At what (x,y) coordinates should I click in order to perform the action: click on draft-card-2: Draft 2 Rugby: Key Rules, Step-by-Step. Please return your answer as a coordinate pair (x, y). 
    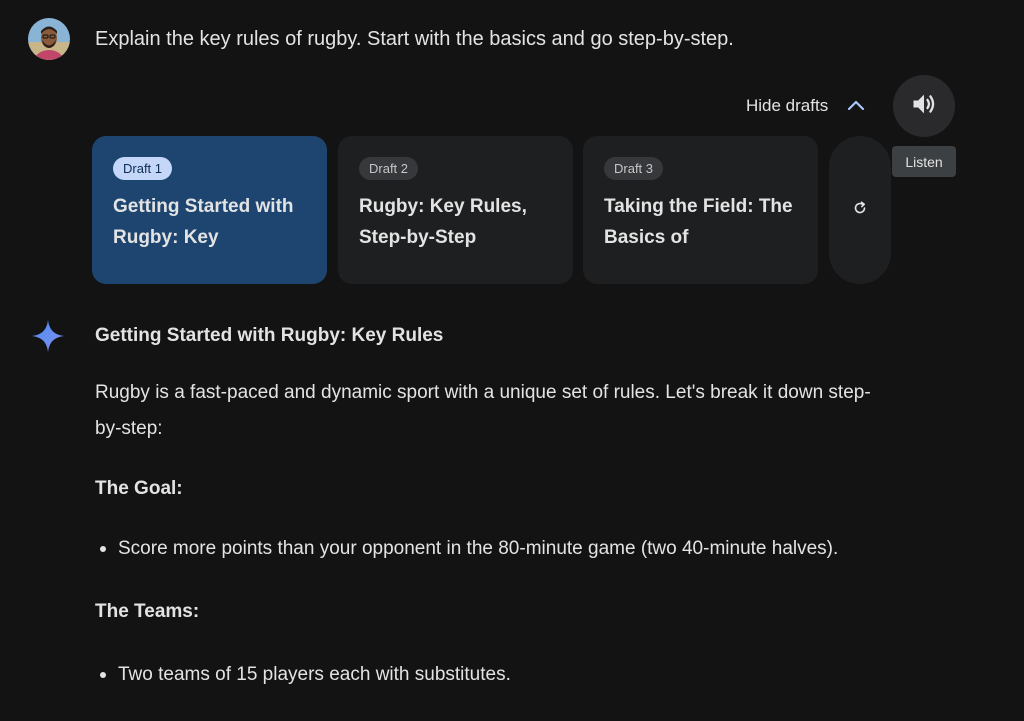
    Looking at the image, I should click on (455, 210).